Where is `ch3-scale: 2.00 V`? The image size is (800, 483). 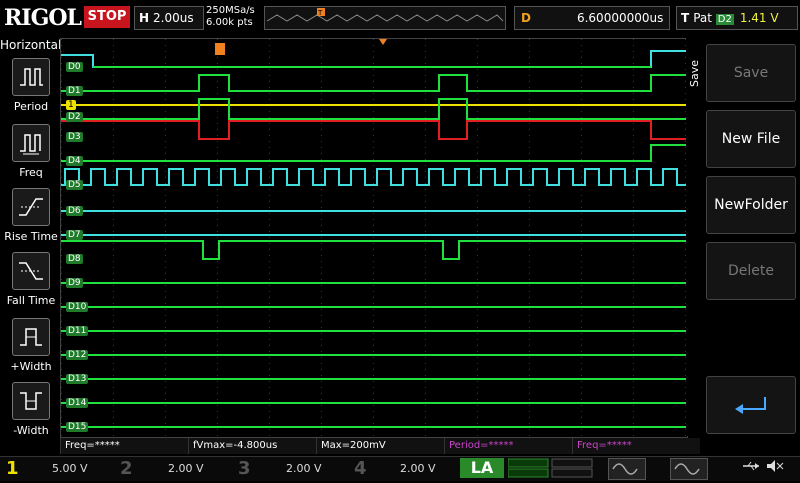
ch3-scale: 2.00 V is located at coordinates (304, 469).